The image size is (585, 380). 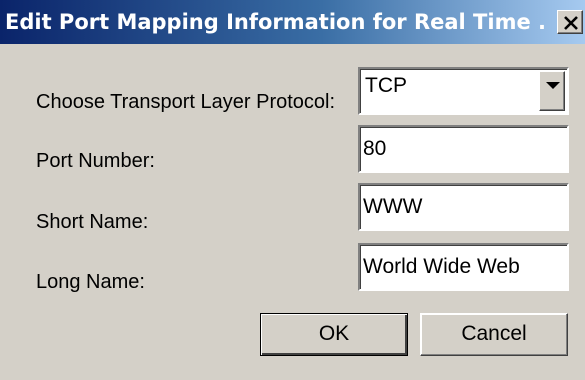 What do you see at coordinates (553, 85) in the screenshot?
I see `chevron-down-icon` at bounding box center [553, 85].